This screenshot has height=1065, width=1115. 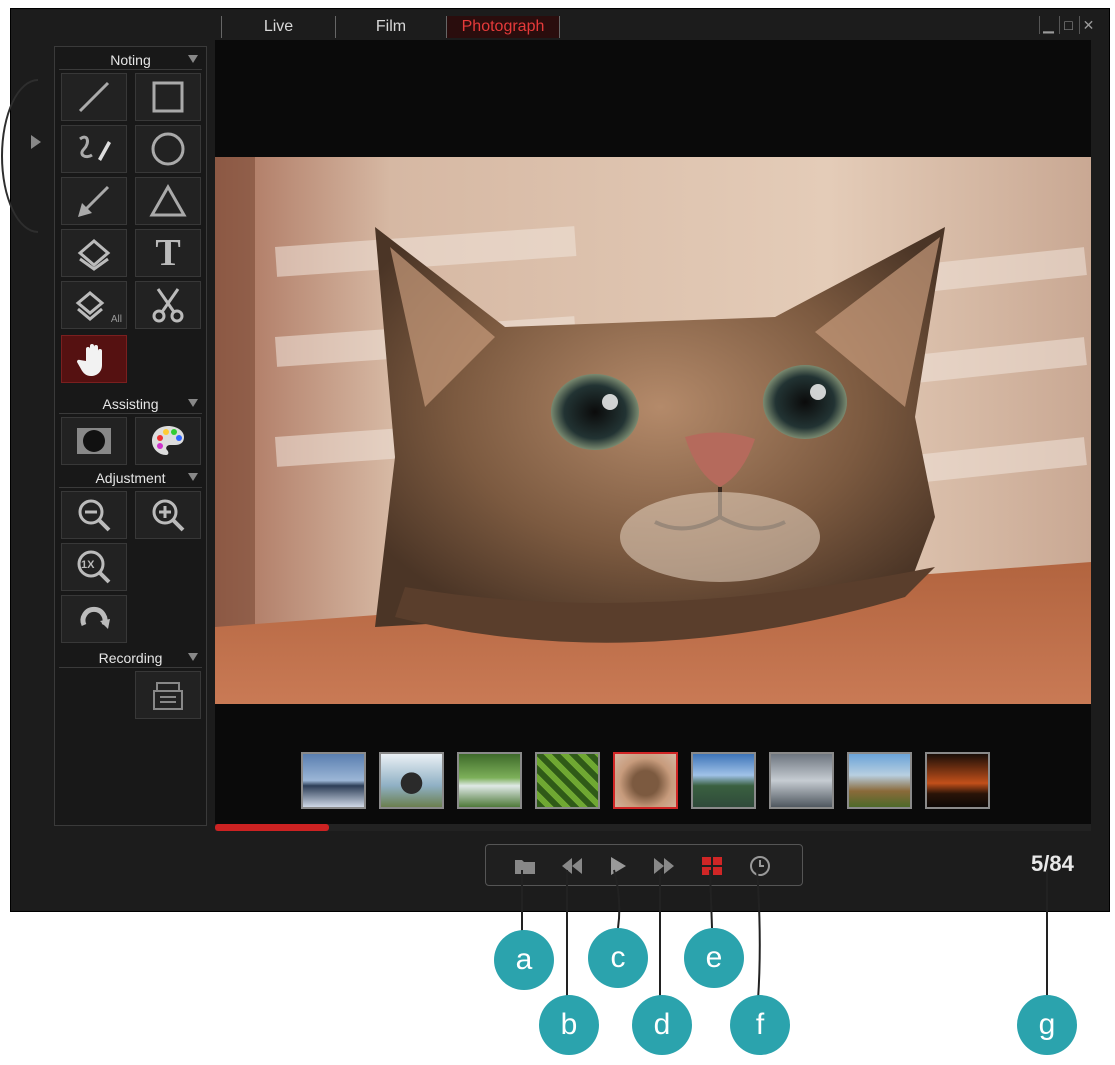 What do you see at coordinates (711, 899) in the screenshot?
I see `callout-line-e` at bounding box center [711, 899].